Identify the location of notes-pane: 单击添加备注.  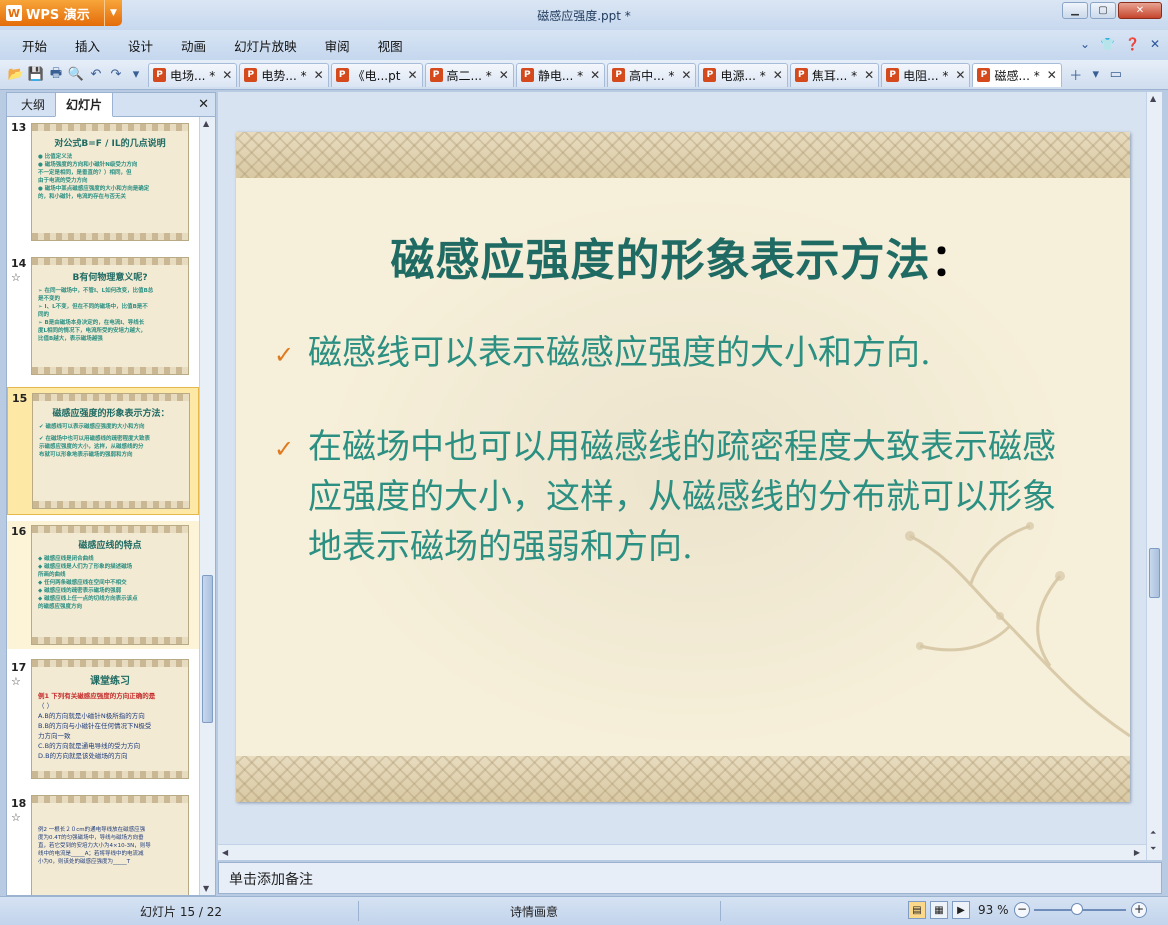
(690, 878).